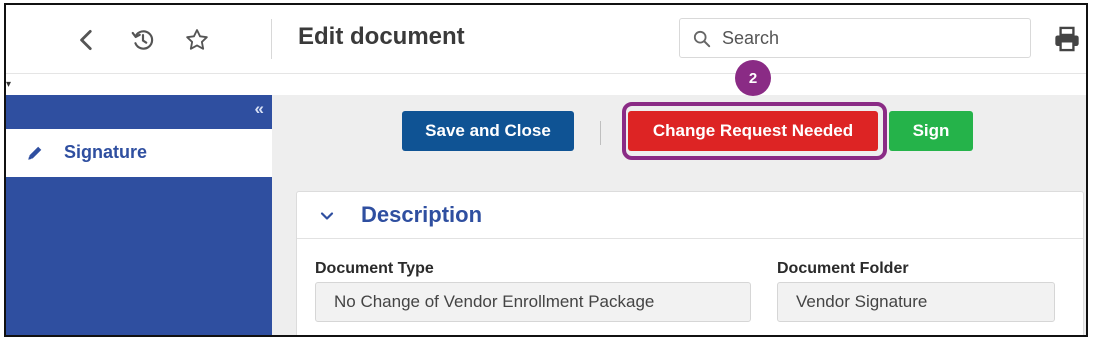 The width and height of the screenshot is (1094, 344). I want to click on star-icon, so click(197, 39).